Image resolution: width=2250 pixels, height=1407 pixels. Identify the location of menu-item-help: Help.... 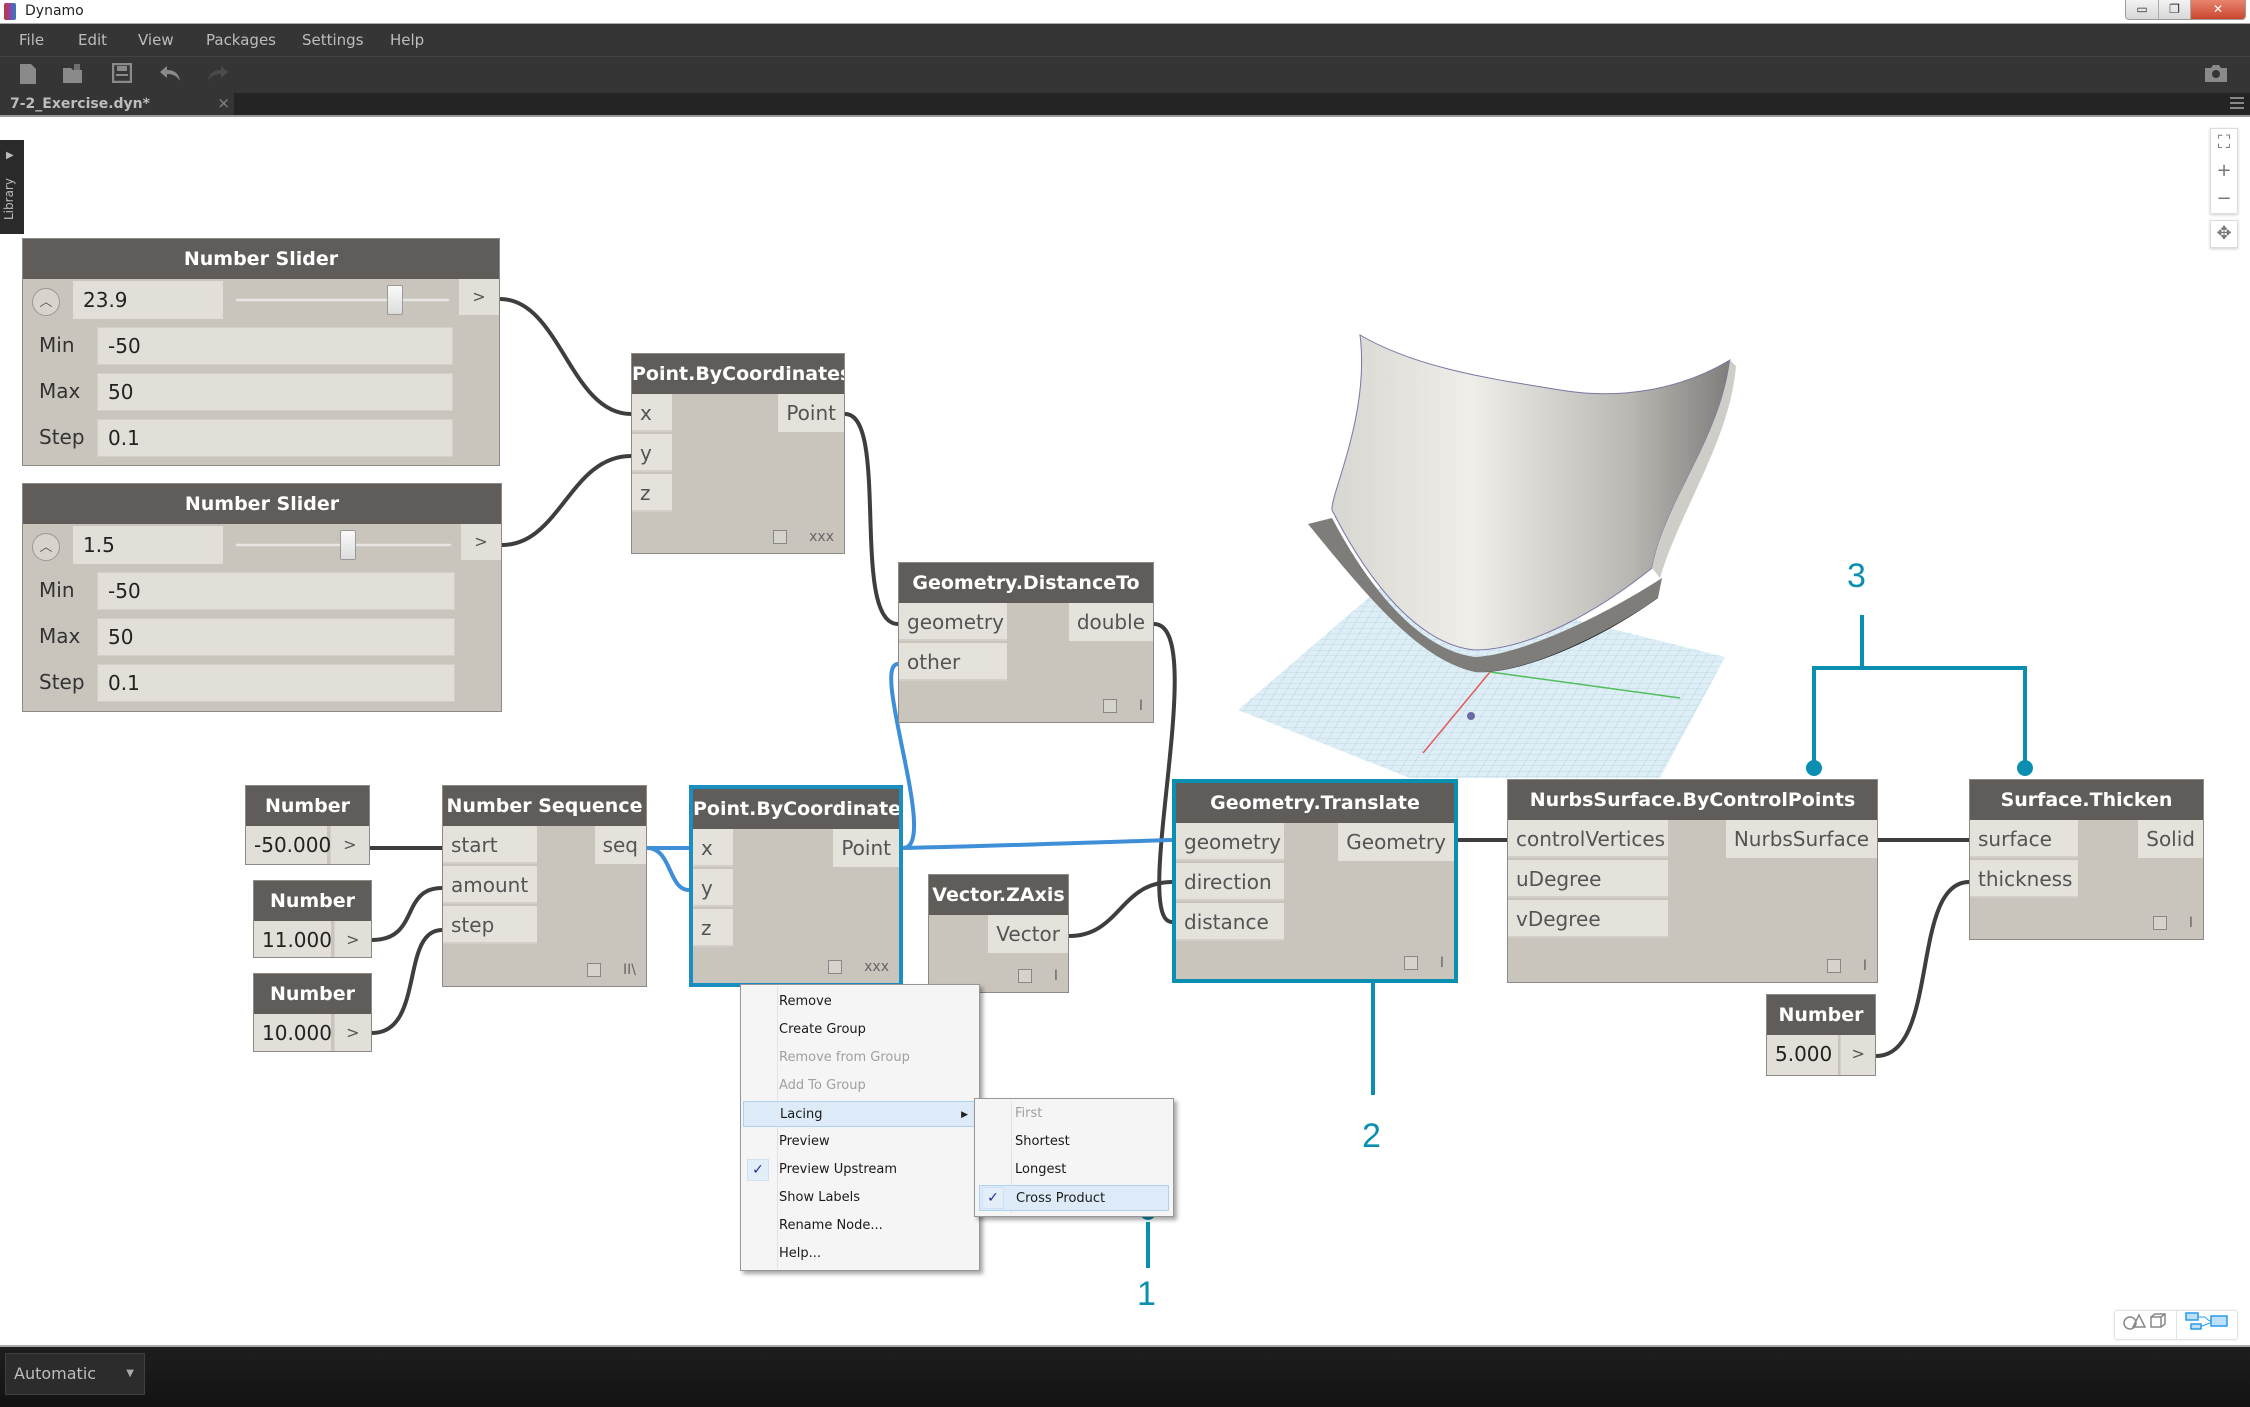
(860, 1254).